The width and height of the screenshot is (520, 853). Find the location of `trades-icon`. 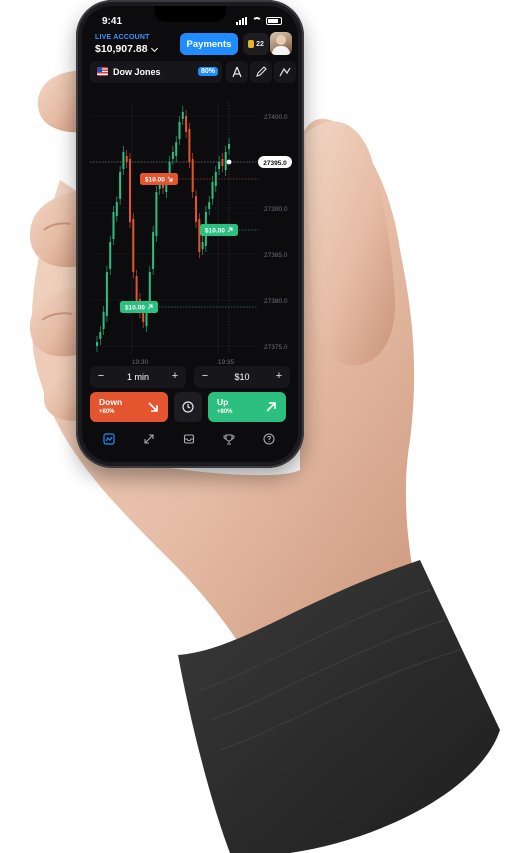

trades-icon is located at coordinates (149, 439).